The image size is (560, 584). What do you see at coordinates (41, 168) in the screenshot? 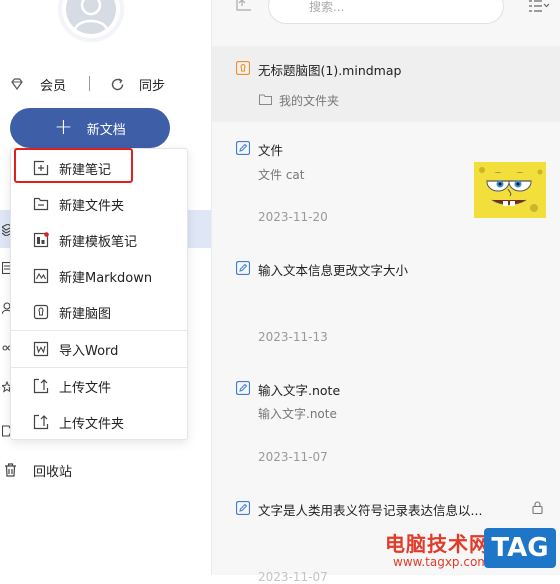
I see `new-note-icon` at bounding box center [41, 168].